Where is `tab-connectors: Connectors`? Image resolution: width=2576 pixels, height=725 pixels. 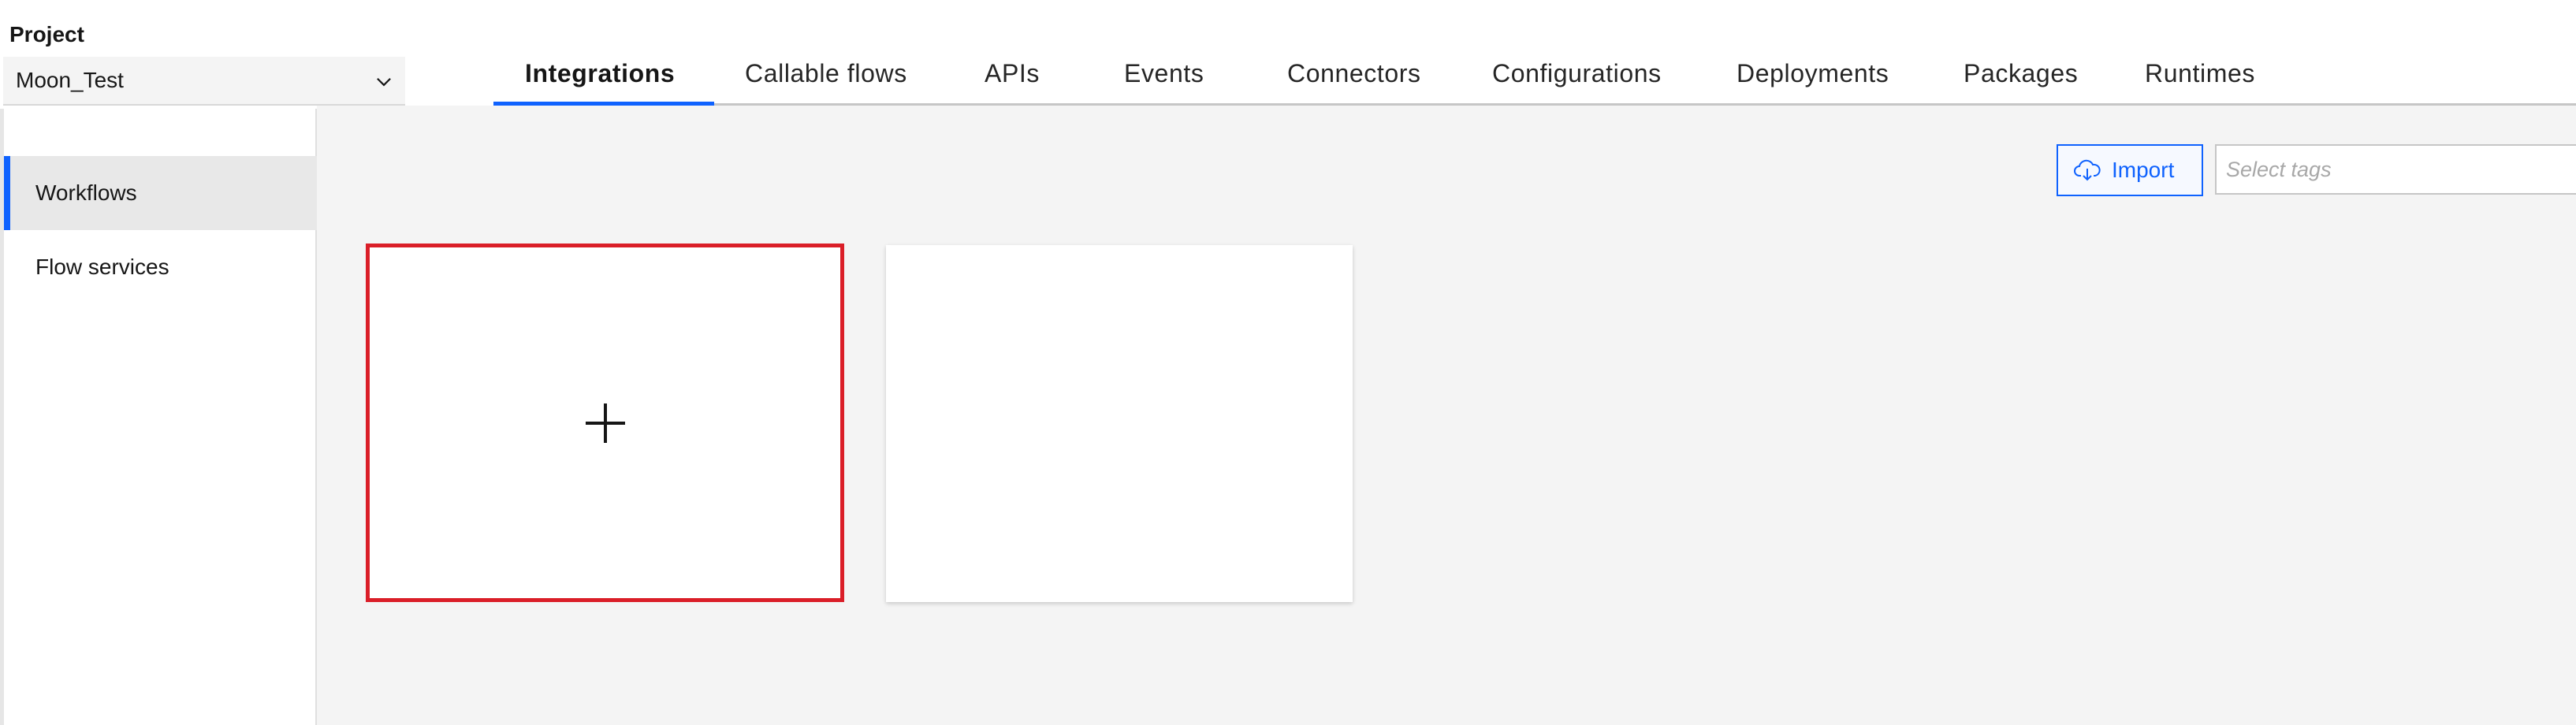 tab-connectors: Connectors is located at coordinates (1354, 76).